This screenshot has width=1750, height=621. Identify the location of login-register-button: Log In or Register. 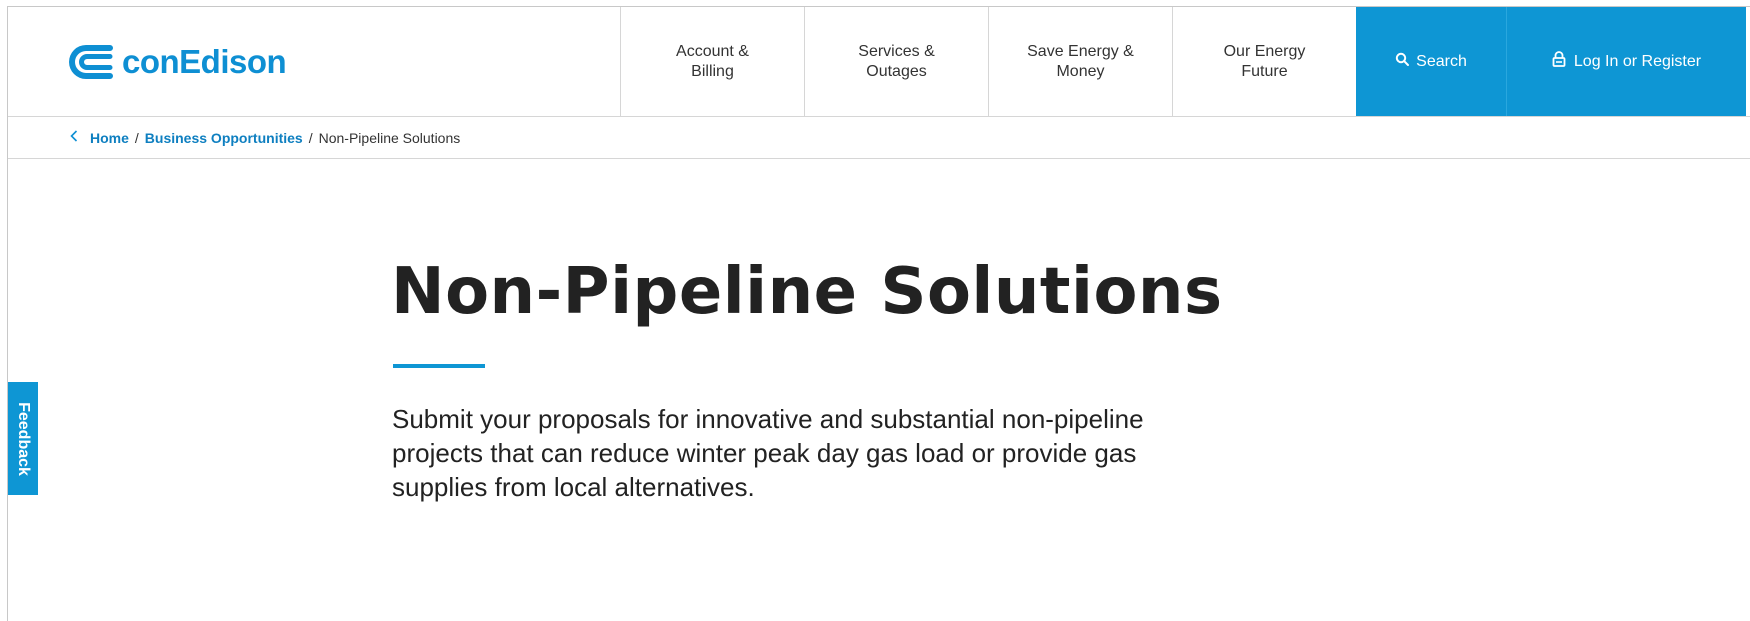
(1626, 61).